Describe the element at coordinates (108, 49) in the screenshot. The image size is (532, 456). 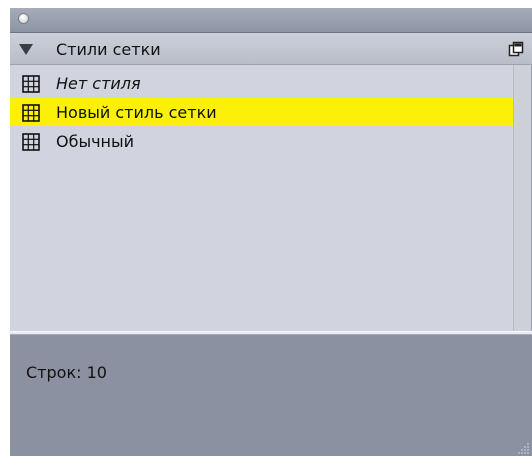
I see `section-title: Стили сетки` at that location.